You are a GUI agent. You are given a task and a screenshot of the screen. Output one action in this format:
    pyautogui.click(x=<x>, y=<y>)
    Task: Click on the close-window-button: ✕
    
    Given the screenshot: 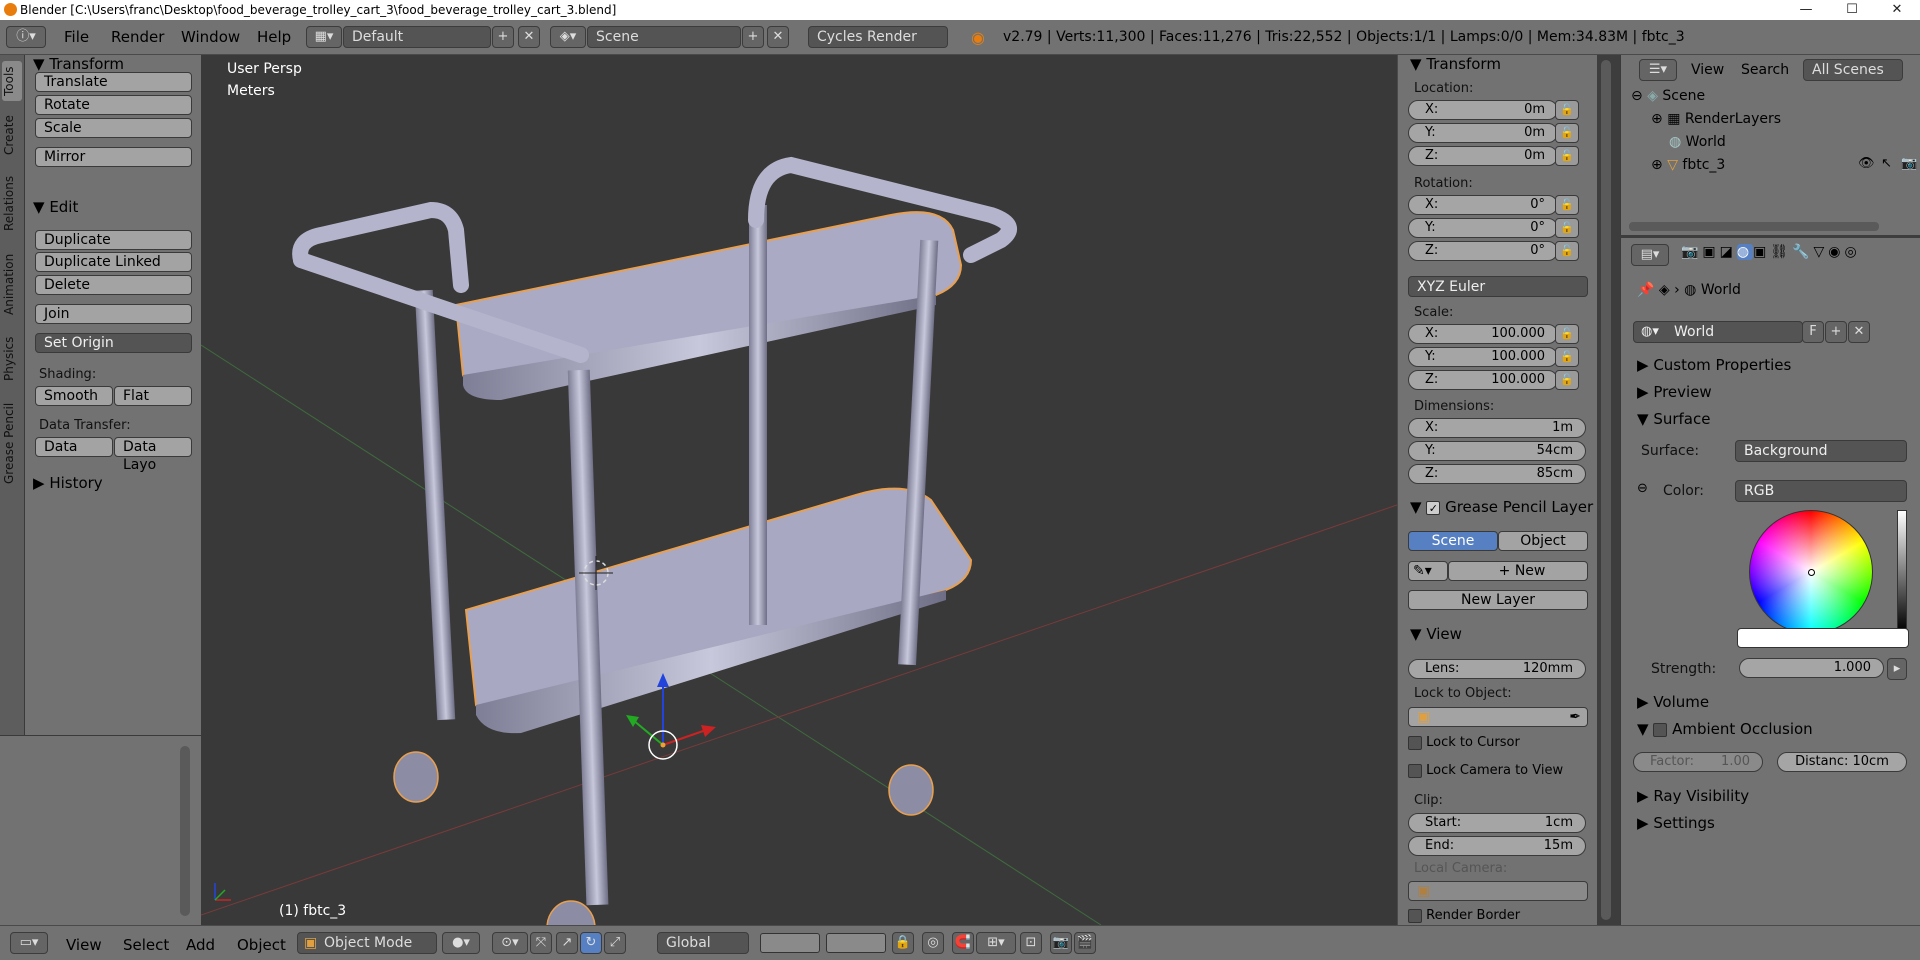 What is the action you would take?
    pyautogui.click(x=1897, y=10)
    